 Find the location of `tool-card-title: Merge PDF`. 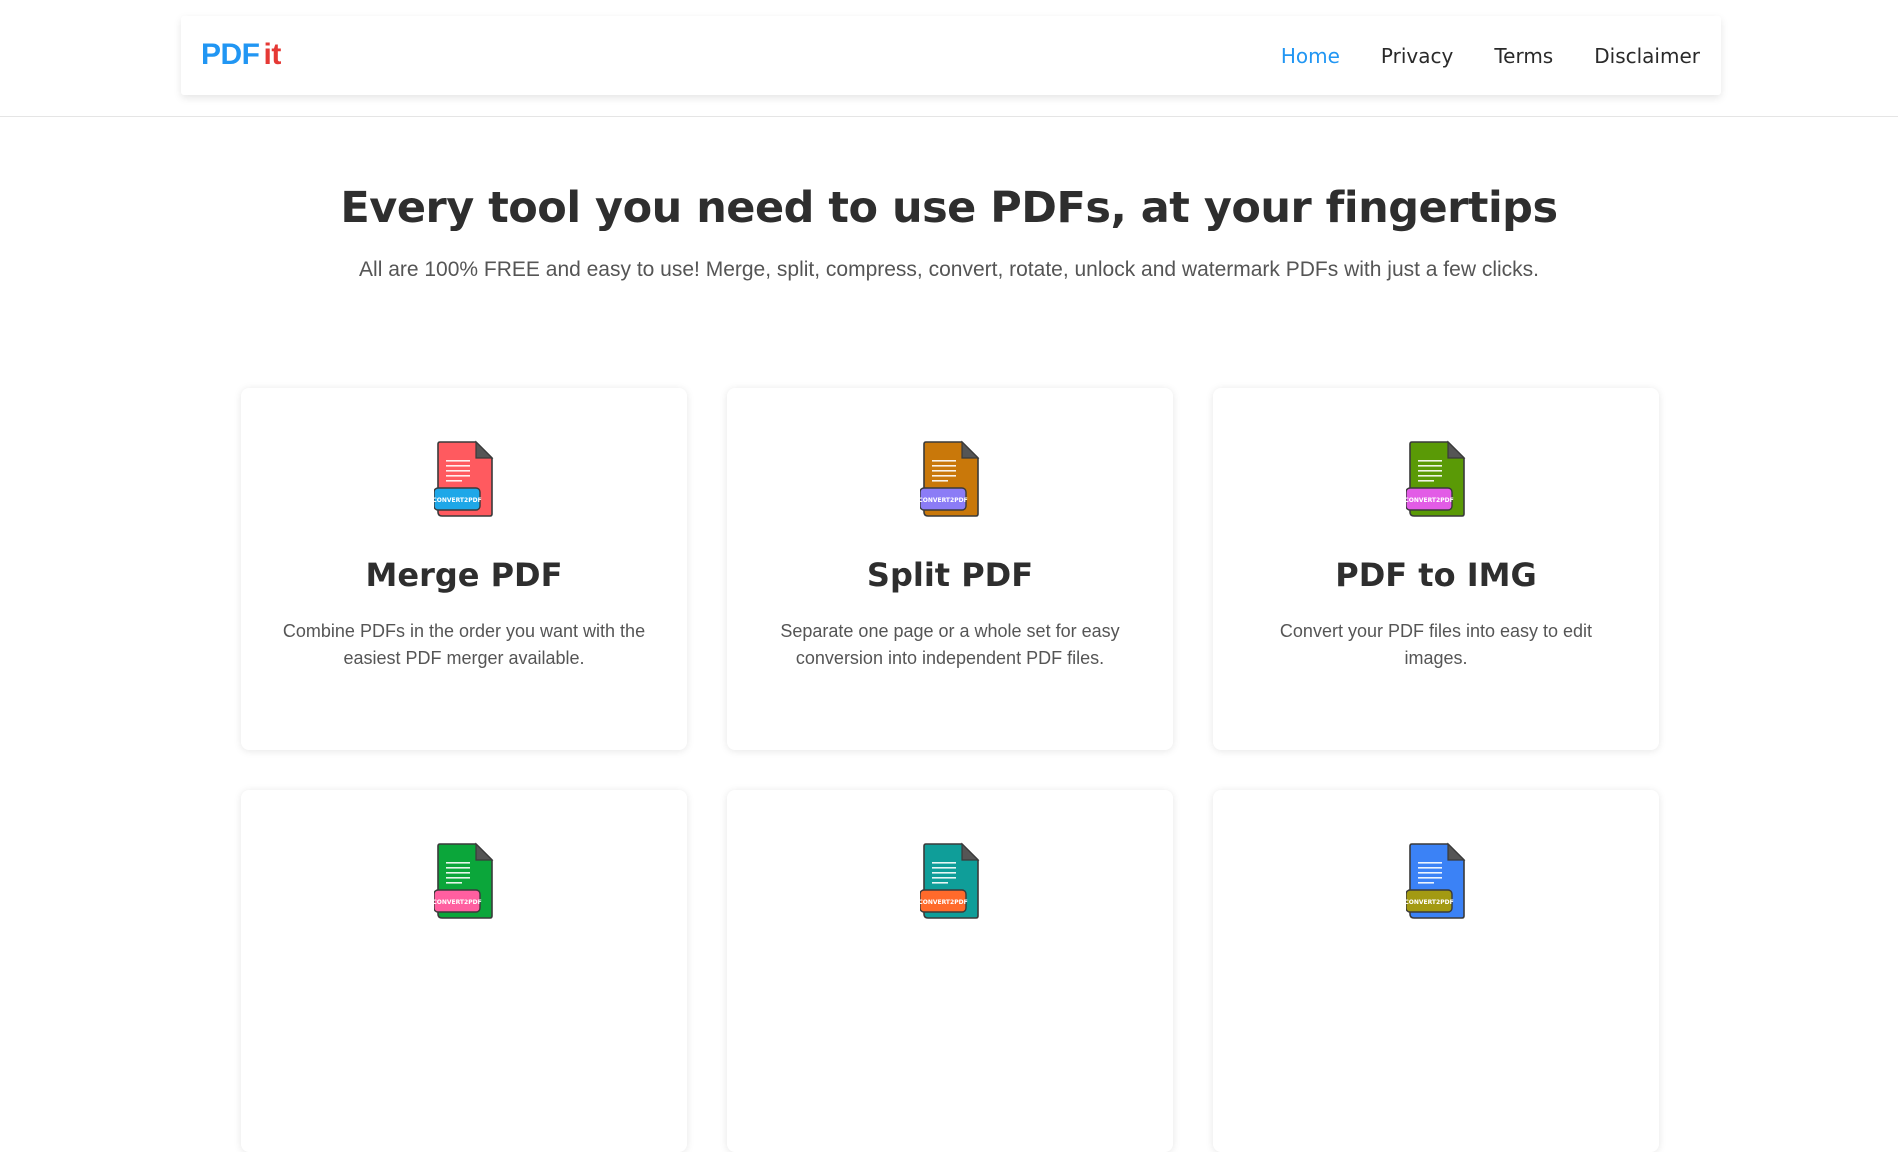

tool-card-title: Merge PDF is located at coordinates (464, 575).